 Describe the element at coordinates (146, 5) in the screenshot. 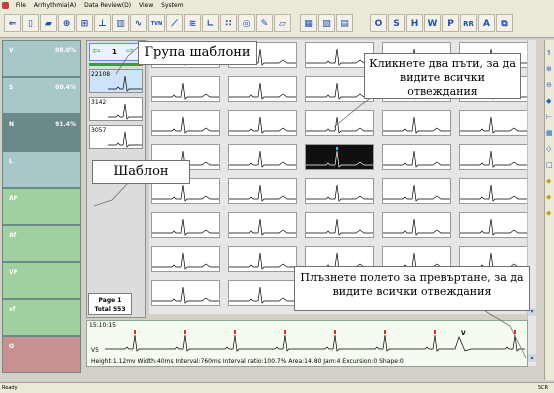

I see `menu-view: View` at that location.